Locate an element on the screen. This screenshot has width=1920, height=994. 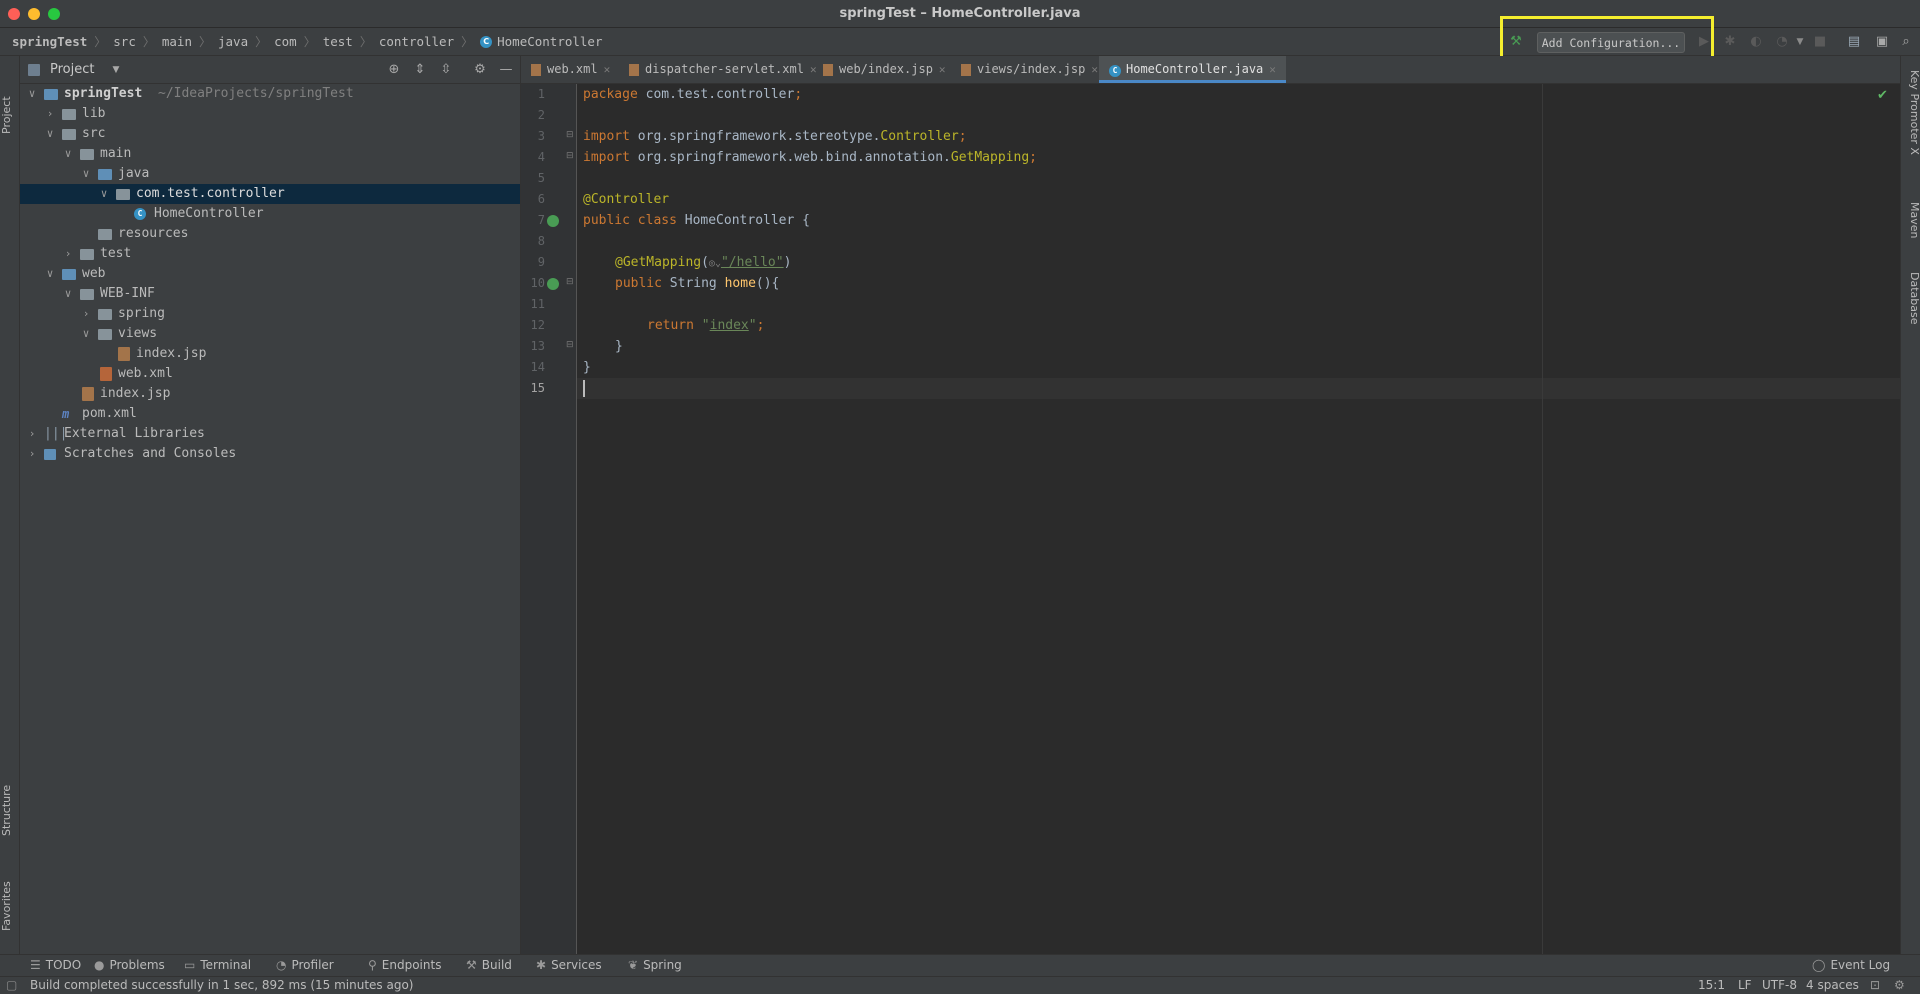
tree-item-web-xml: web.xml is located at coordinates (270, 374).